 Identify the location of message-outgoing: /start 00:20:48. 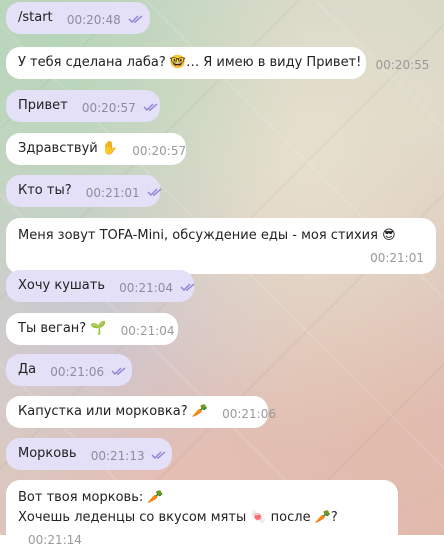
(78, 18).